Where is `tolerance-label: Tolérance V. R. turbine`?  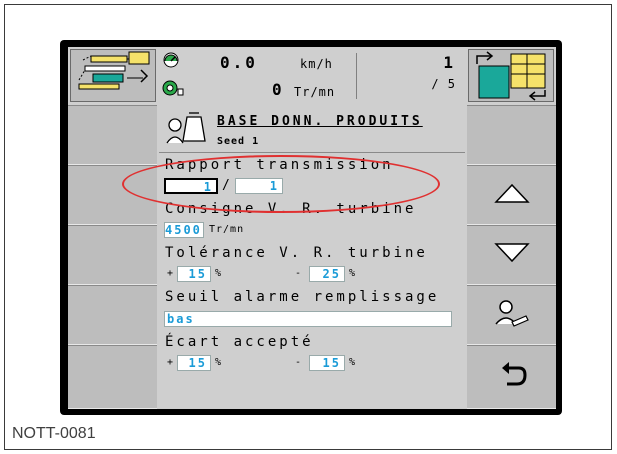 tolerance-label: Tolérance V. R. turbine is located at coordinates (296, 253).